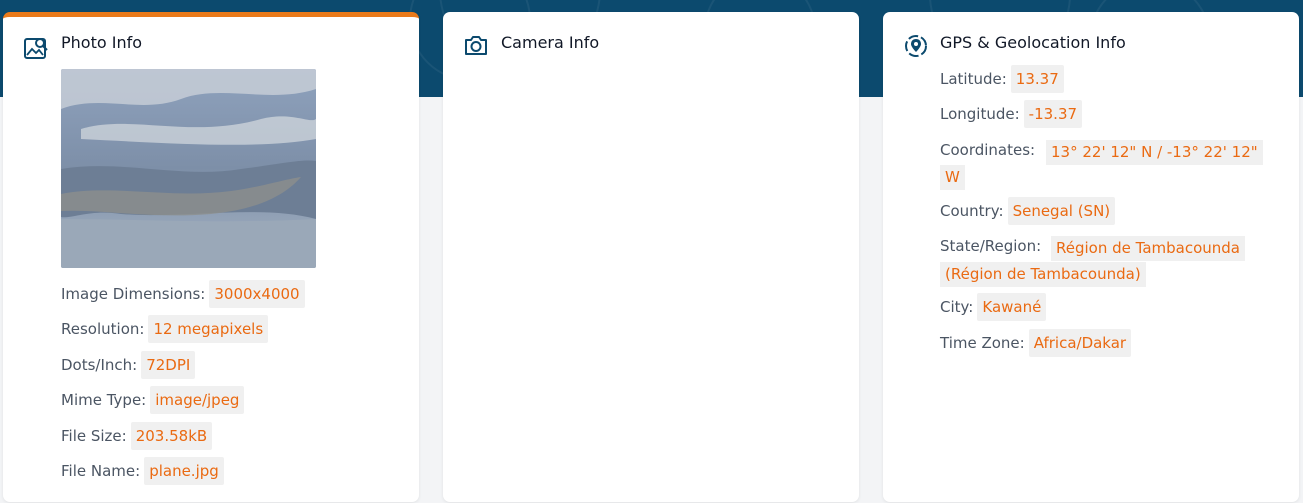 This screenshot has width=1303, height=503. What do you see at coordinates (952, 177) in the screenshot?
I see `value-coordinates-line2: W` at bounding box center [952, 177].